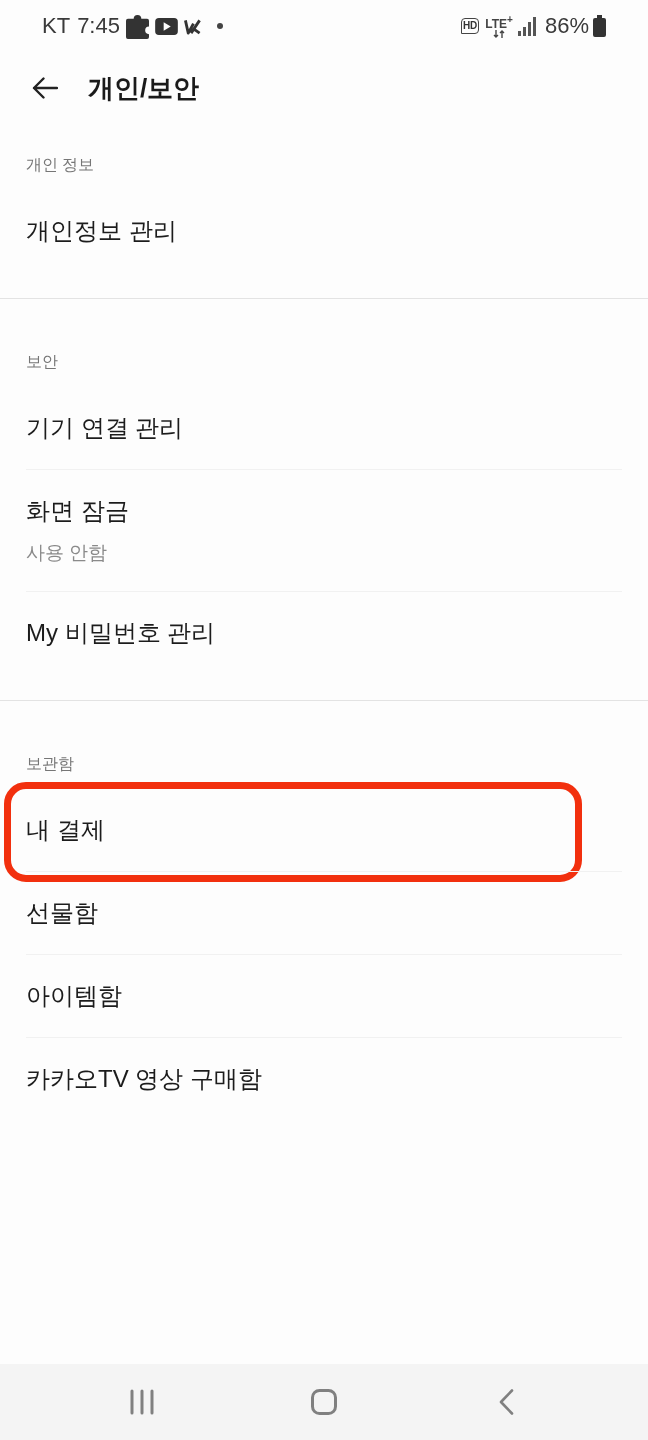  What do you see at coordinates (470, 26) in the screenshot?
I see `hd-voice-badge: HD` at bounding box center [470, 26].